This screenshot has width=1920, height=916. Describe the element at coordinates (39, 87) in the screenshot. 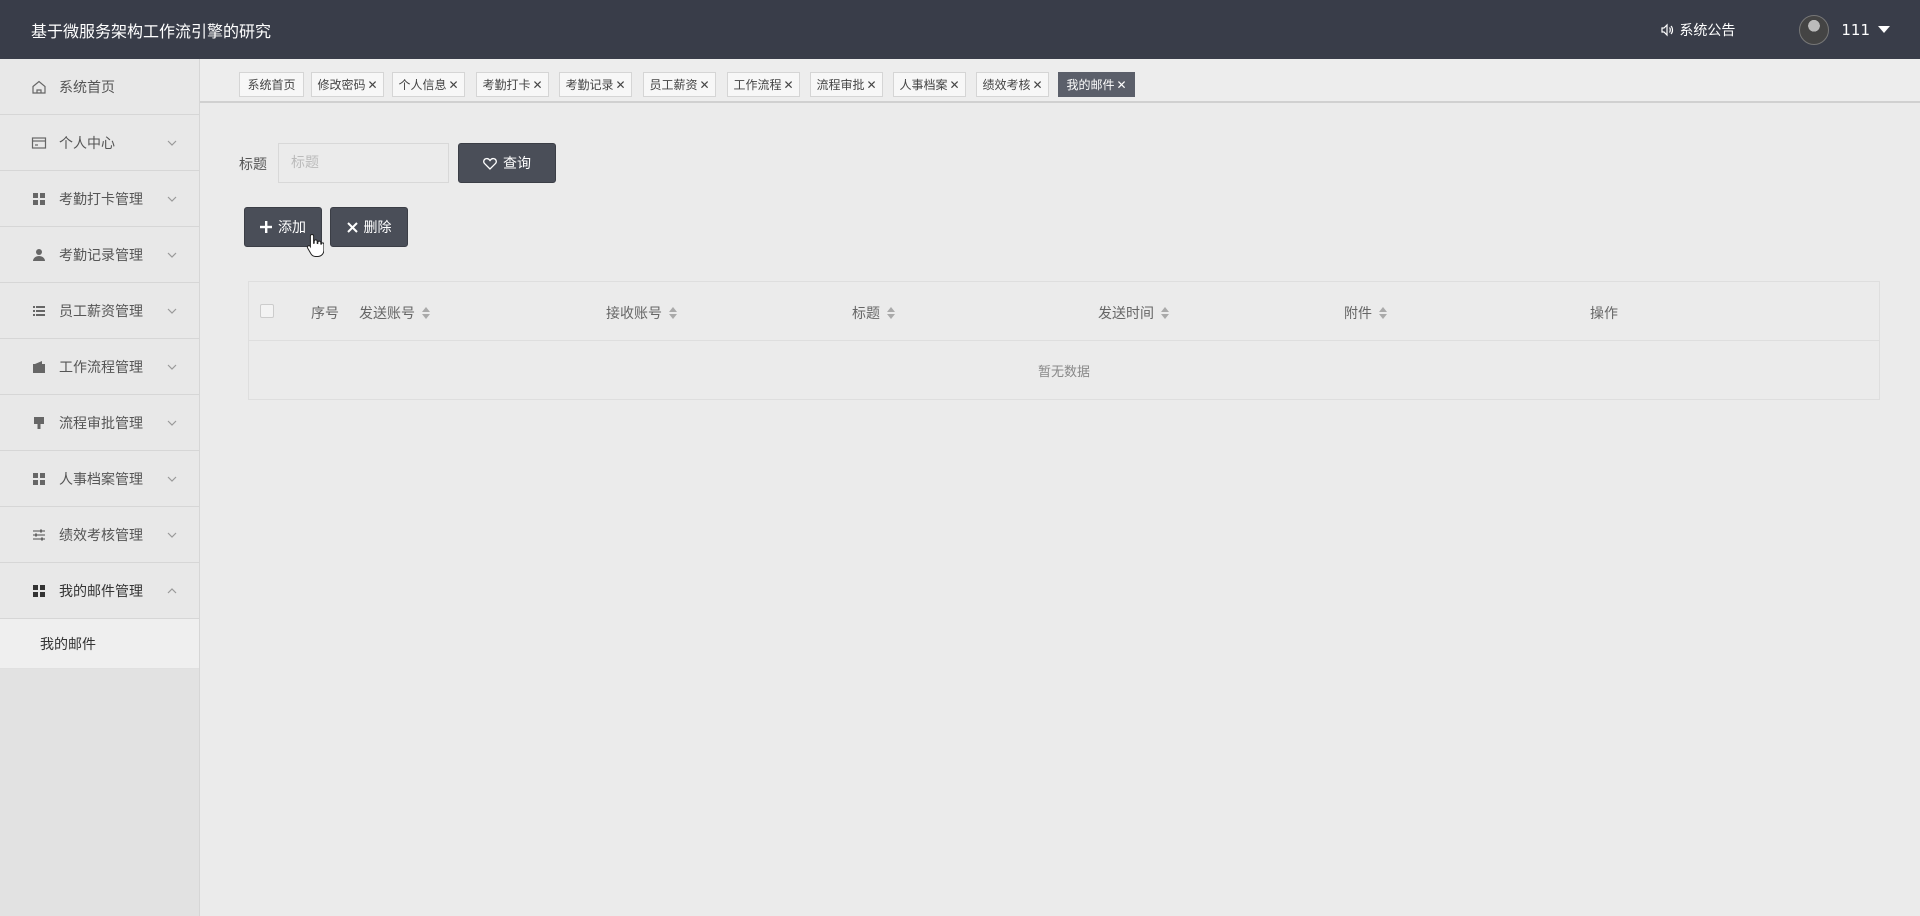

I see `home-icon` at that location.